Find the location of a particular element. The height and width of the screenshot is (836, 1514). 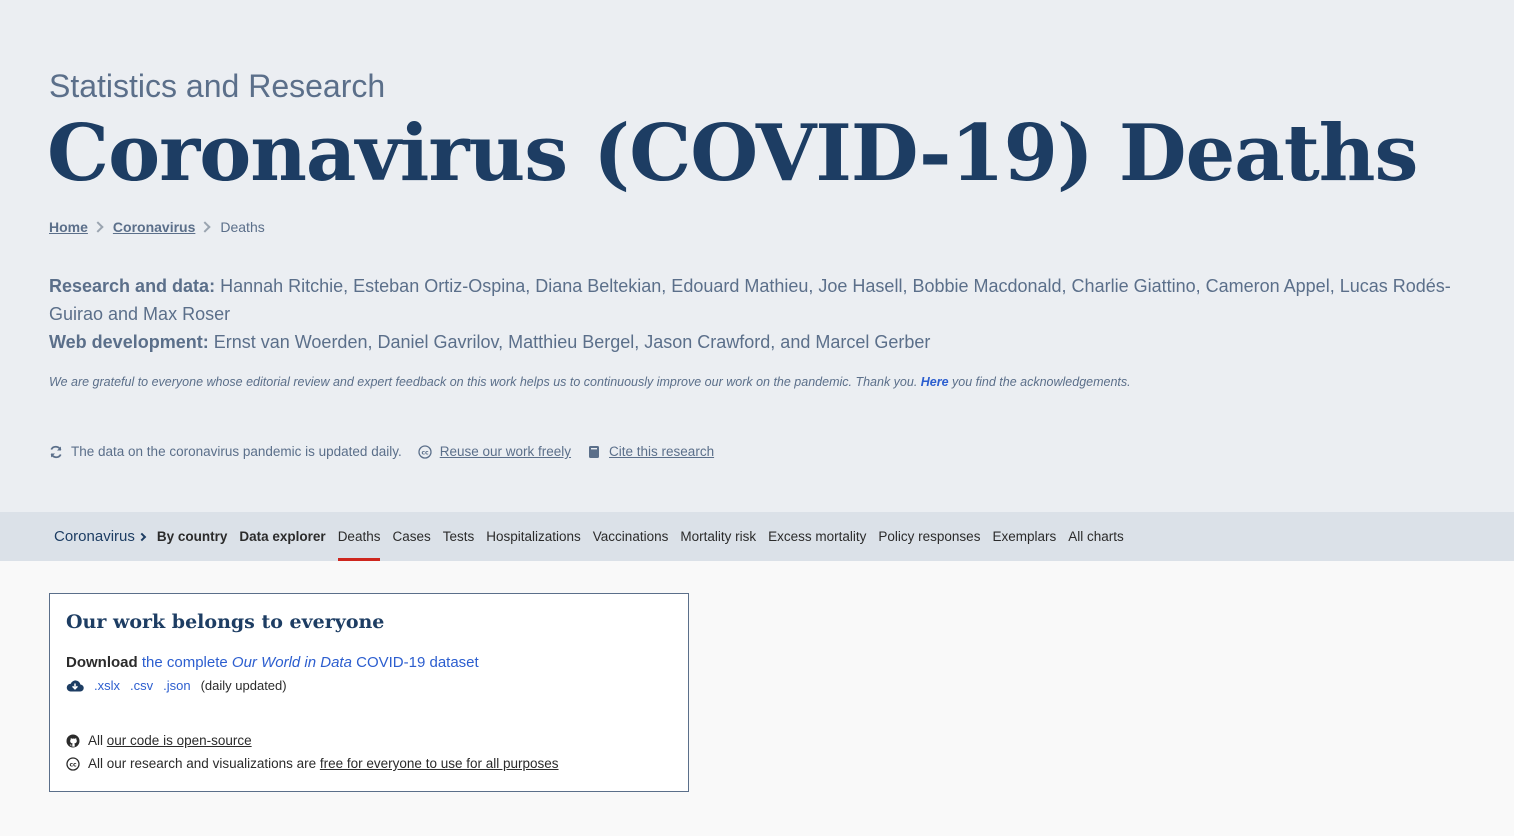

subnav-item-by-country: By country is located at coordinates (192, 536).